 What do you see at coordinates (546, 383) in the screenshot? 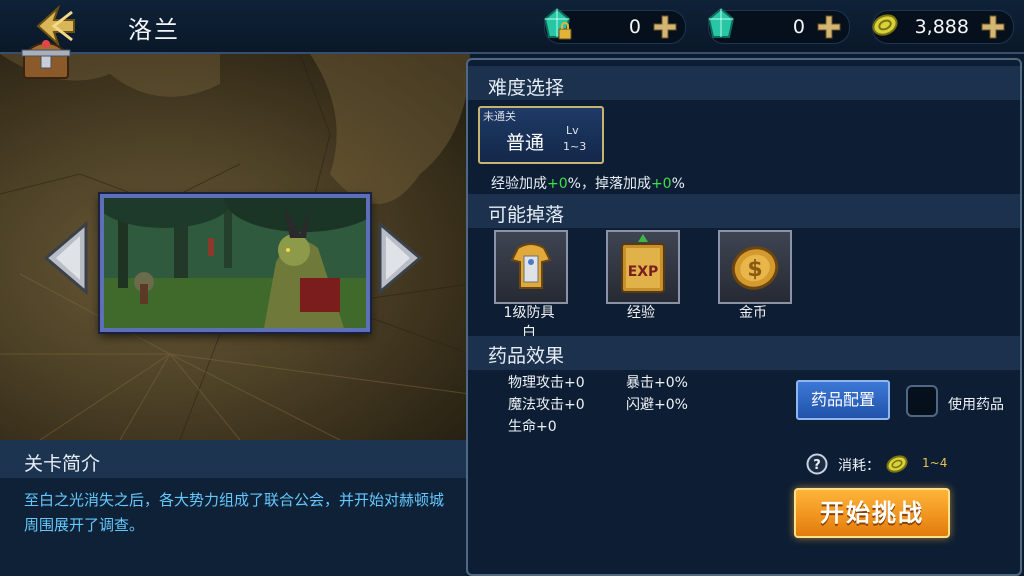
I see `stat-physical-attack: 物理攻击+0` at bounding box center [546, 383].